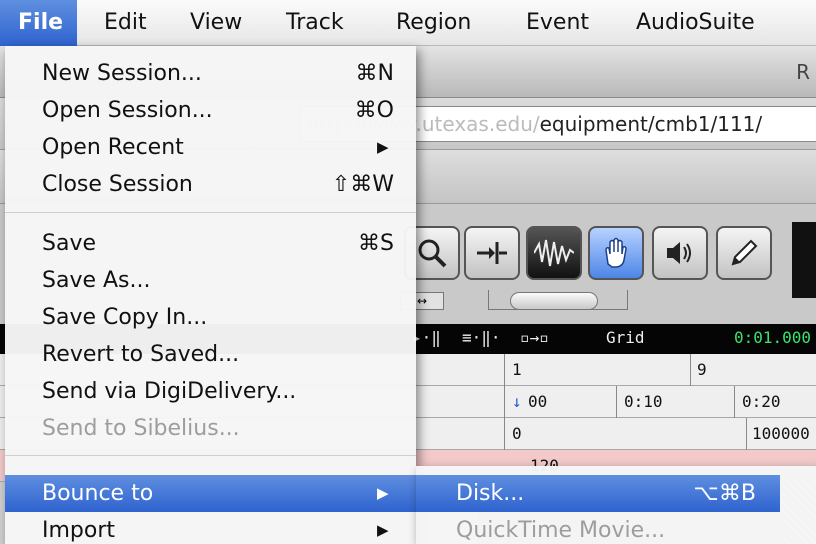 The width and height of the screenshot is (816, 544). What do you see at coordinates (616, 253) in the screenshot?
I see `grabber-icon` at bounding box center [616, 253].